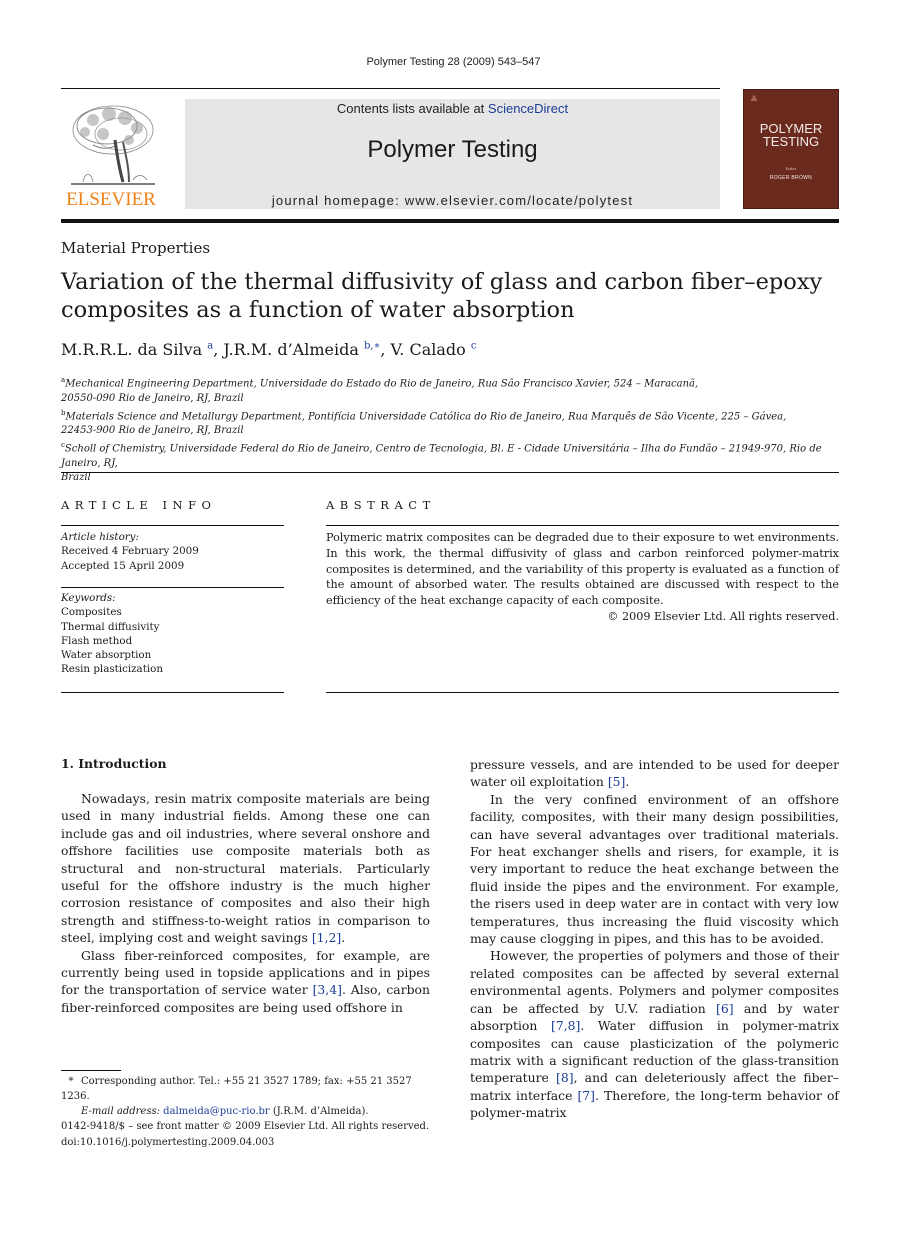 The height and width of the screenshot is (1238, 907). I want to click on running-head: Polymer Testing 28 (2009) 543–547, so click(453, 62).